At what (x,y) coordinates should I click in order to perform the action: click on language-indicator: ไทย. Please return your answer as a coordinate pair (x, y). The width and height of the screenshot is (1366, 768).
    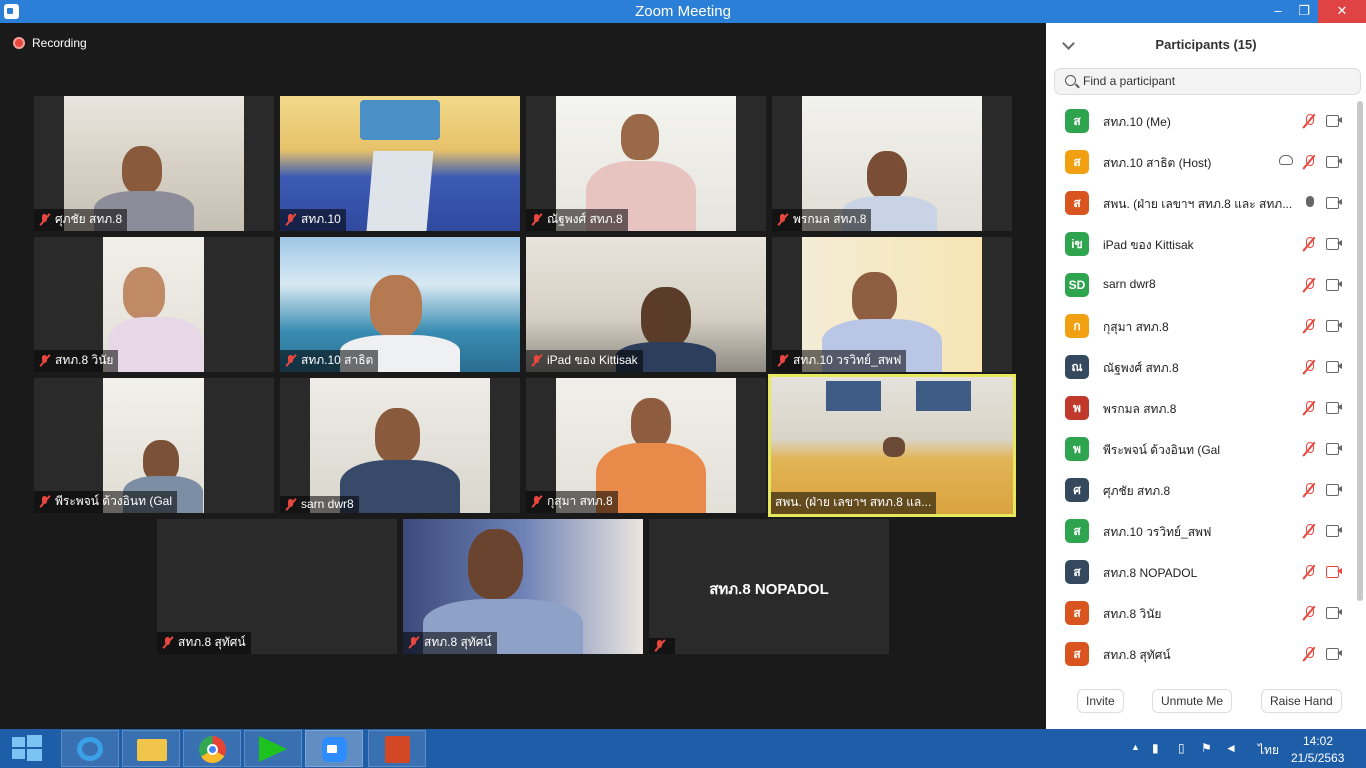
    Looking at the image, I should click on (1268, 750).